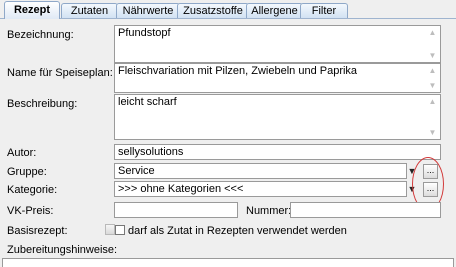 This screenshot has width=456, height=267. Describe the element at coordinates (60, 73) in the screenshot. I see `speiseplan-label: Name für Speiseplan:` at that location.